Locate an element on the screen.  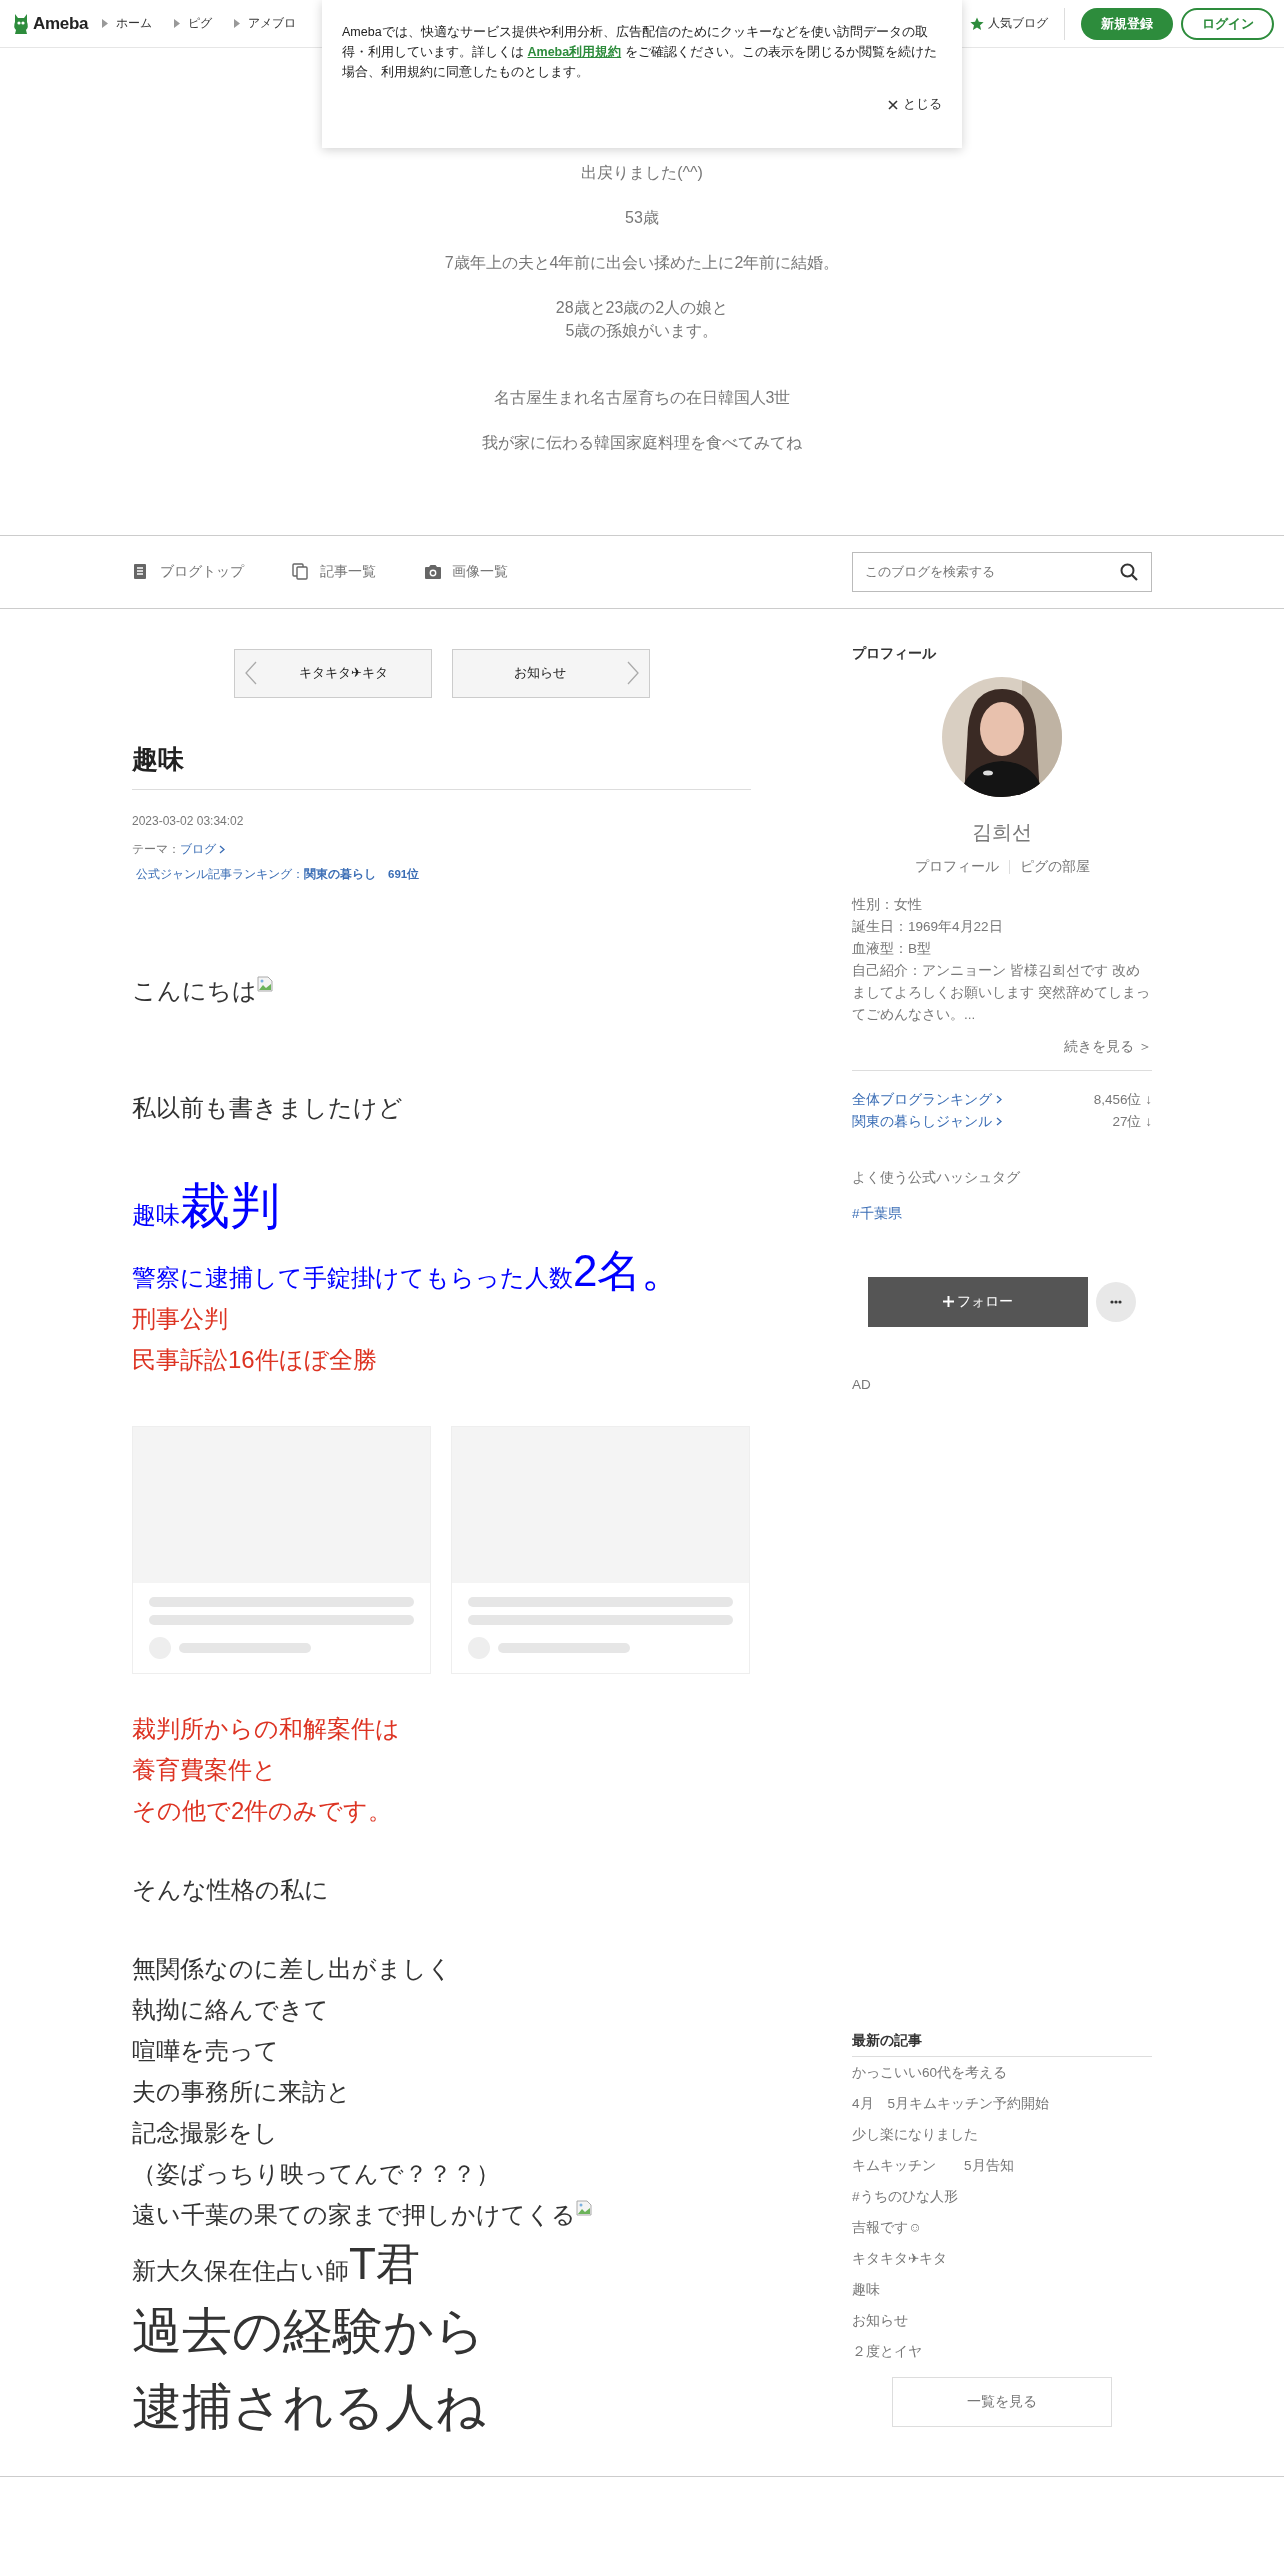
hashtag-link: #千葉県 is located at coordinates (877, 1213).